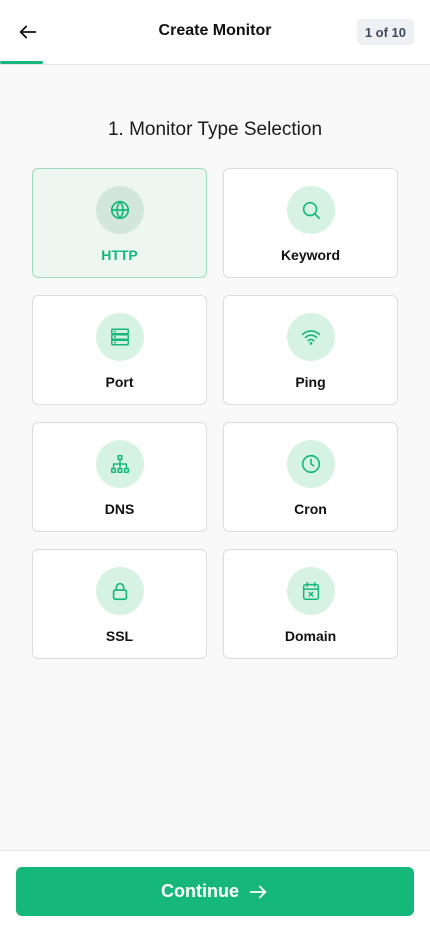 Image resolution: width=430 pixels, height=932 pixels. Describe the element at coordinates (310, 382) in the screenshot. I see `monitor-type-label: Ping` at that location.